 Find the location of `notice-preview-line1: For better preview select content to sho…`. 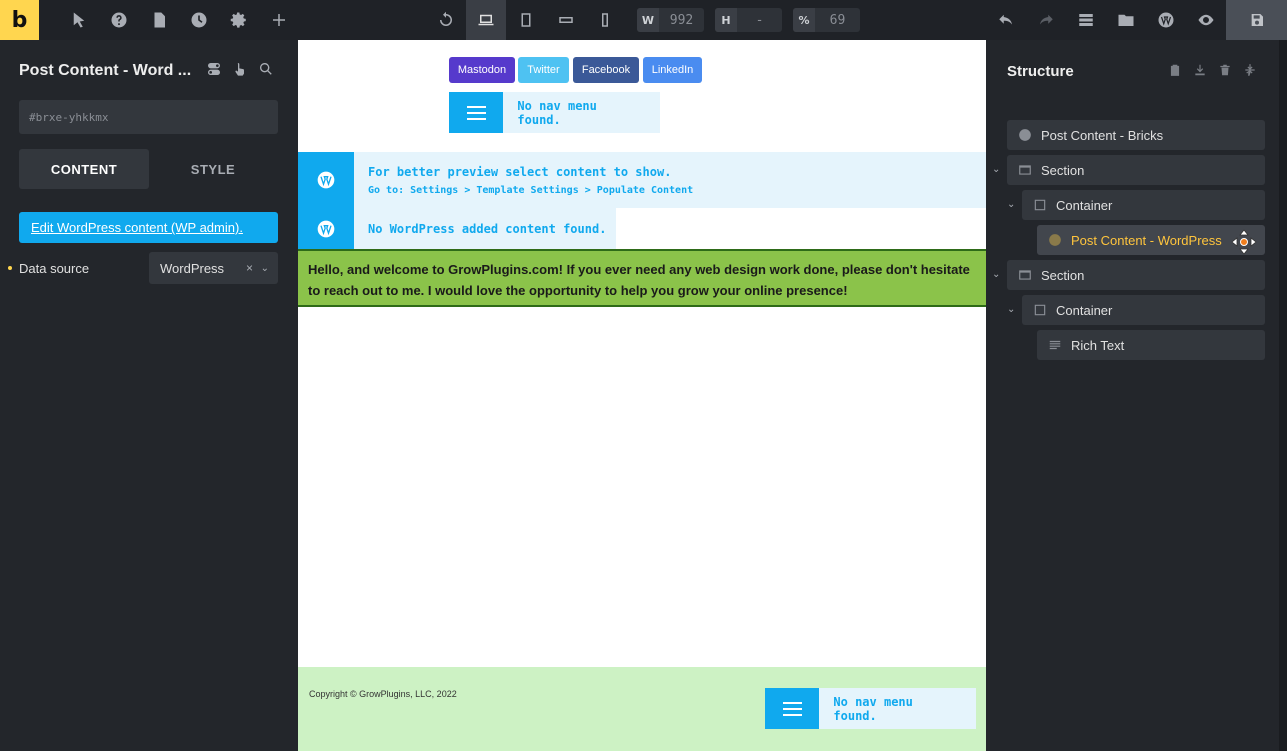

notice-preview-line1: For better preview select content to sho… is located at coordinates (520, 171).